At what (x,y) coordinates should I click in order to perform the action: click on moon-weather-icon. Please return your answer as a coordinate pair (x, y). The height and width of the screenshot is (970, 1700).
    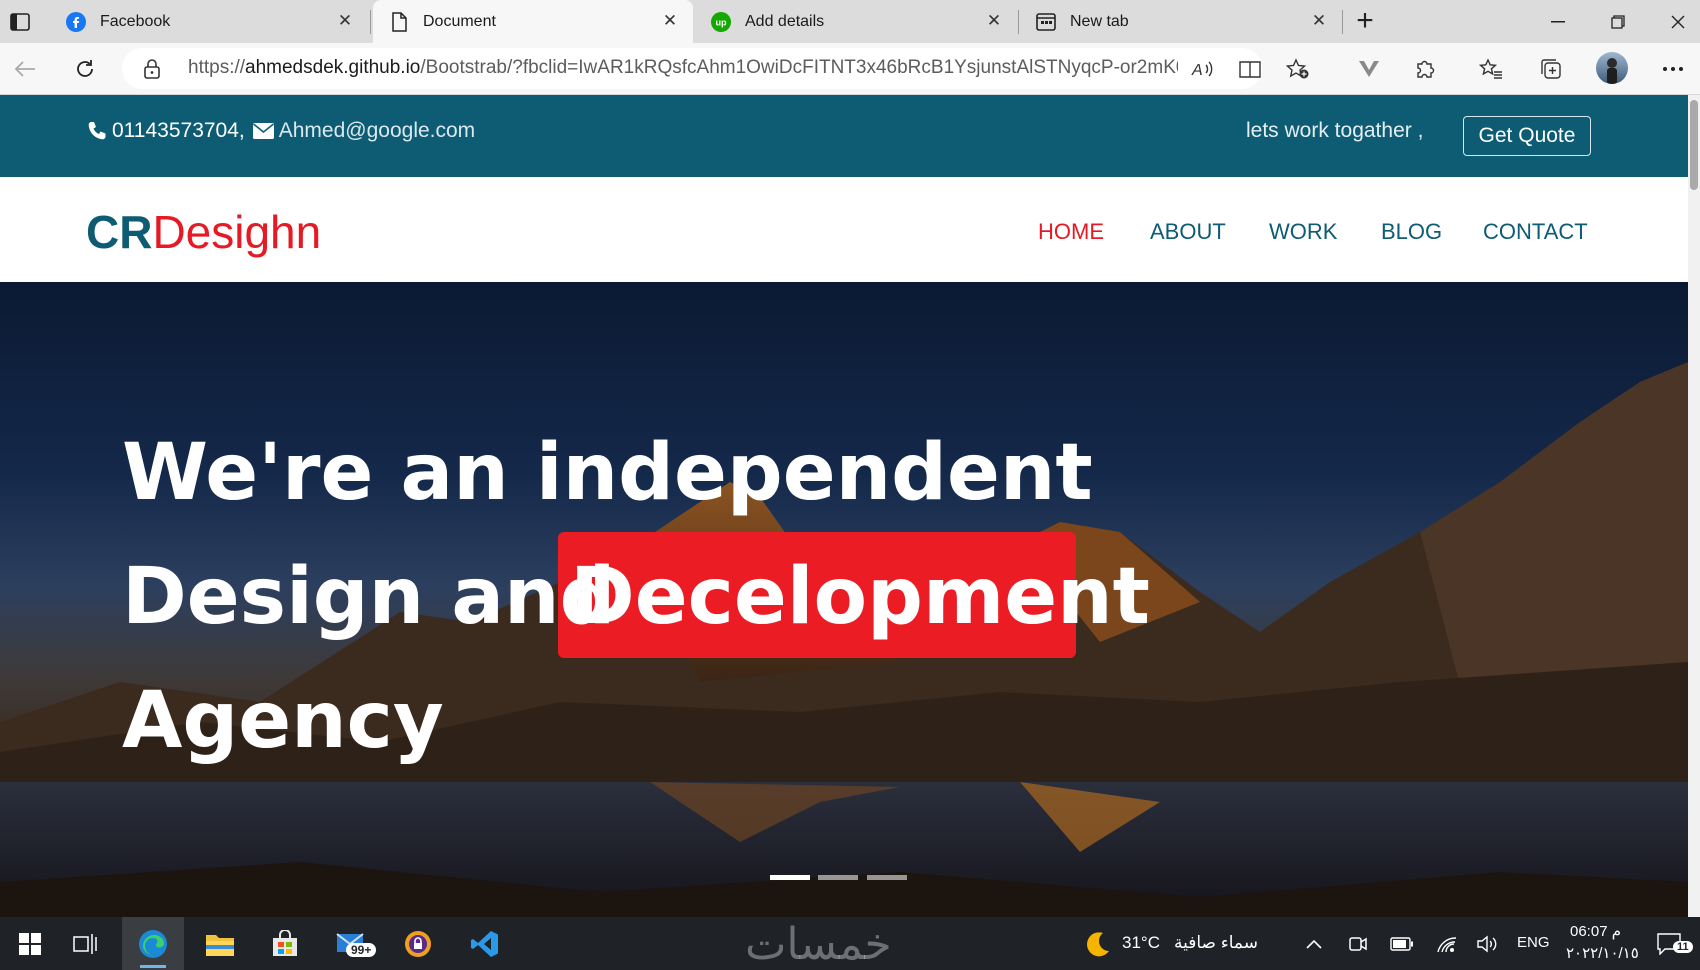
    Looking at the image, I should click on (1098, 943).